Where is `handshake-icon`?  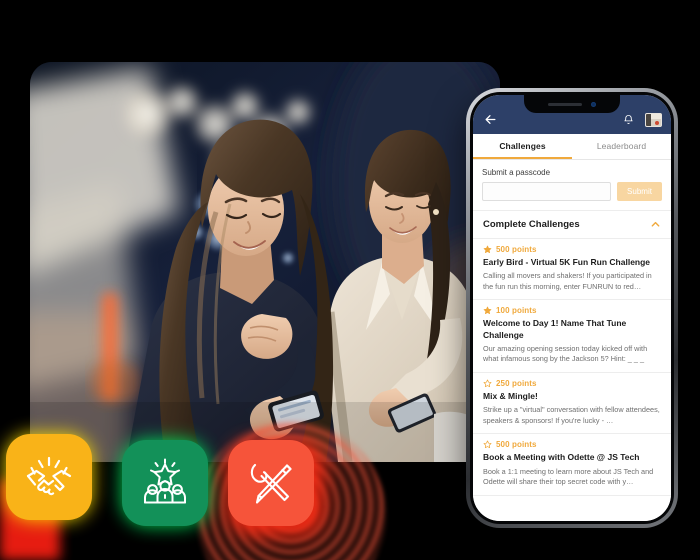 handshake-icon is located at coordinates (49, 477).